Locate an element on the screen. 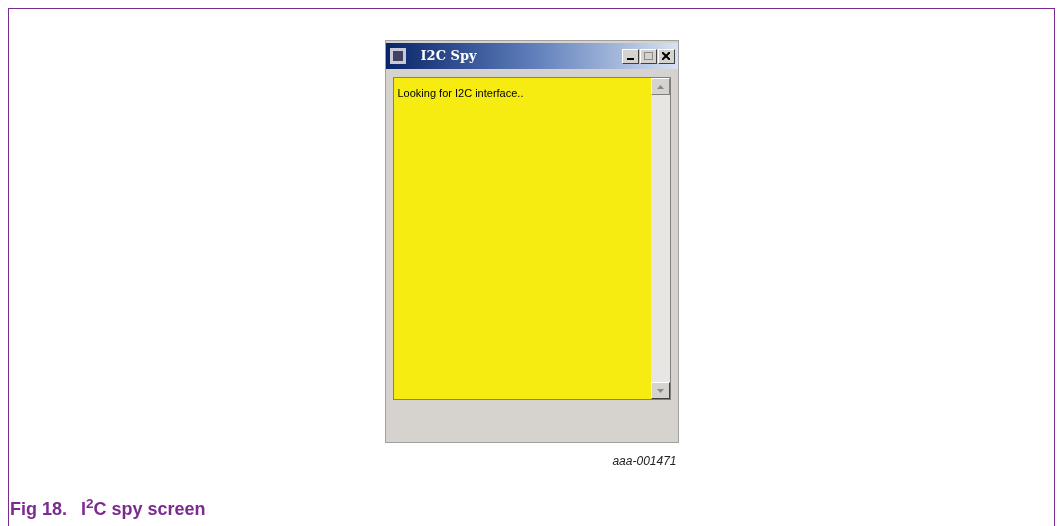  app-icon is located at coordinates (397, 56).